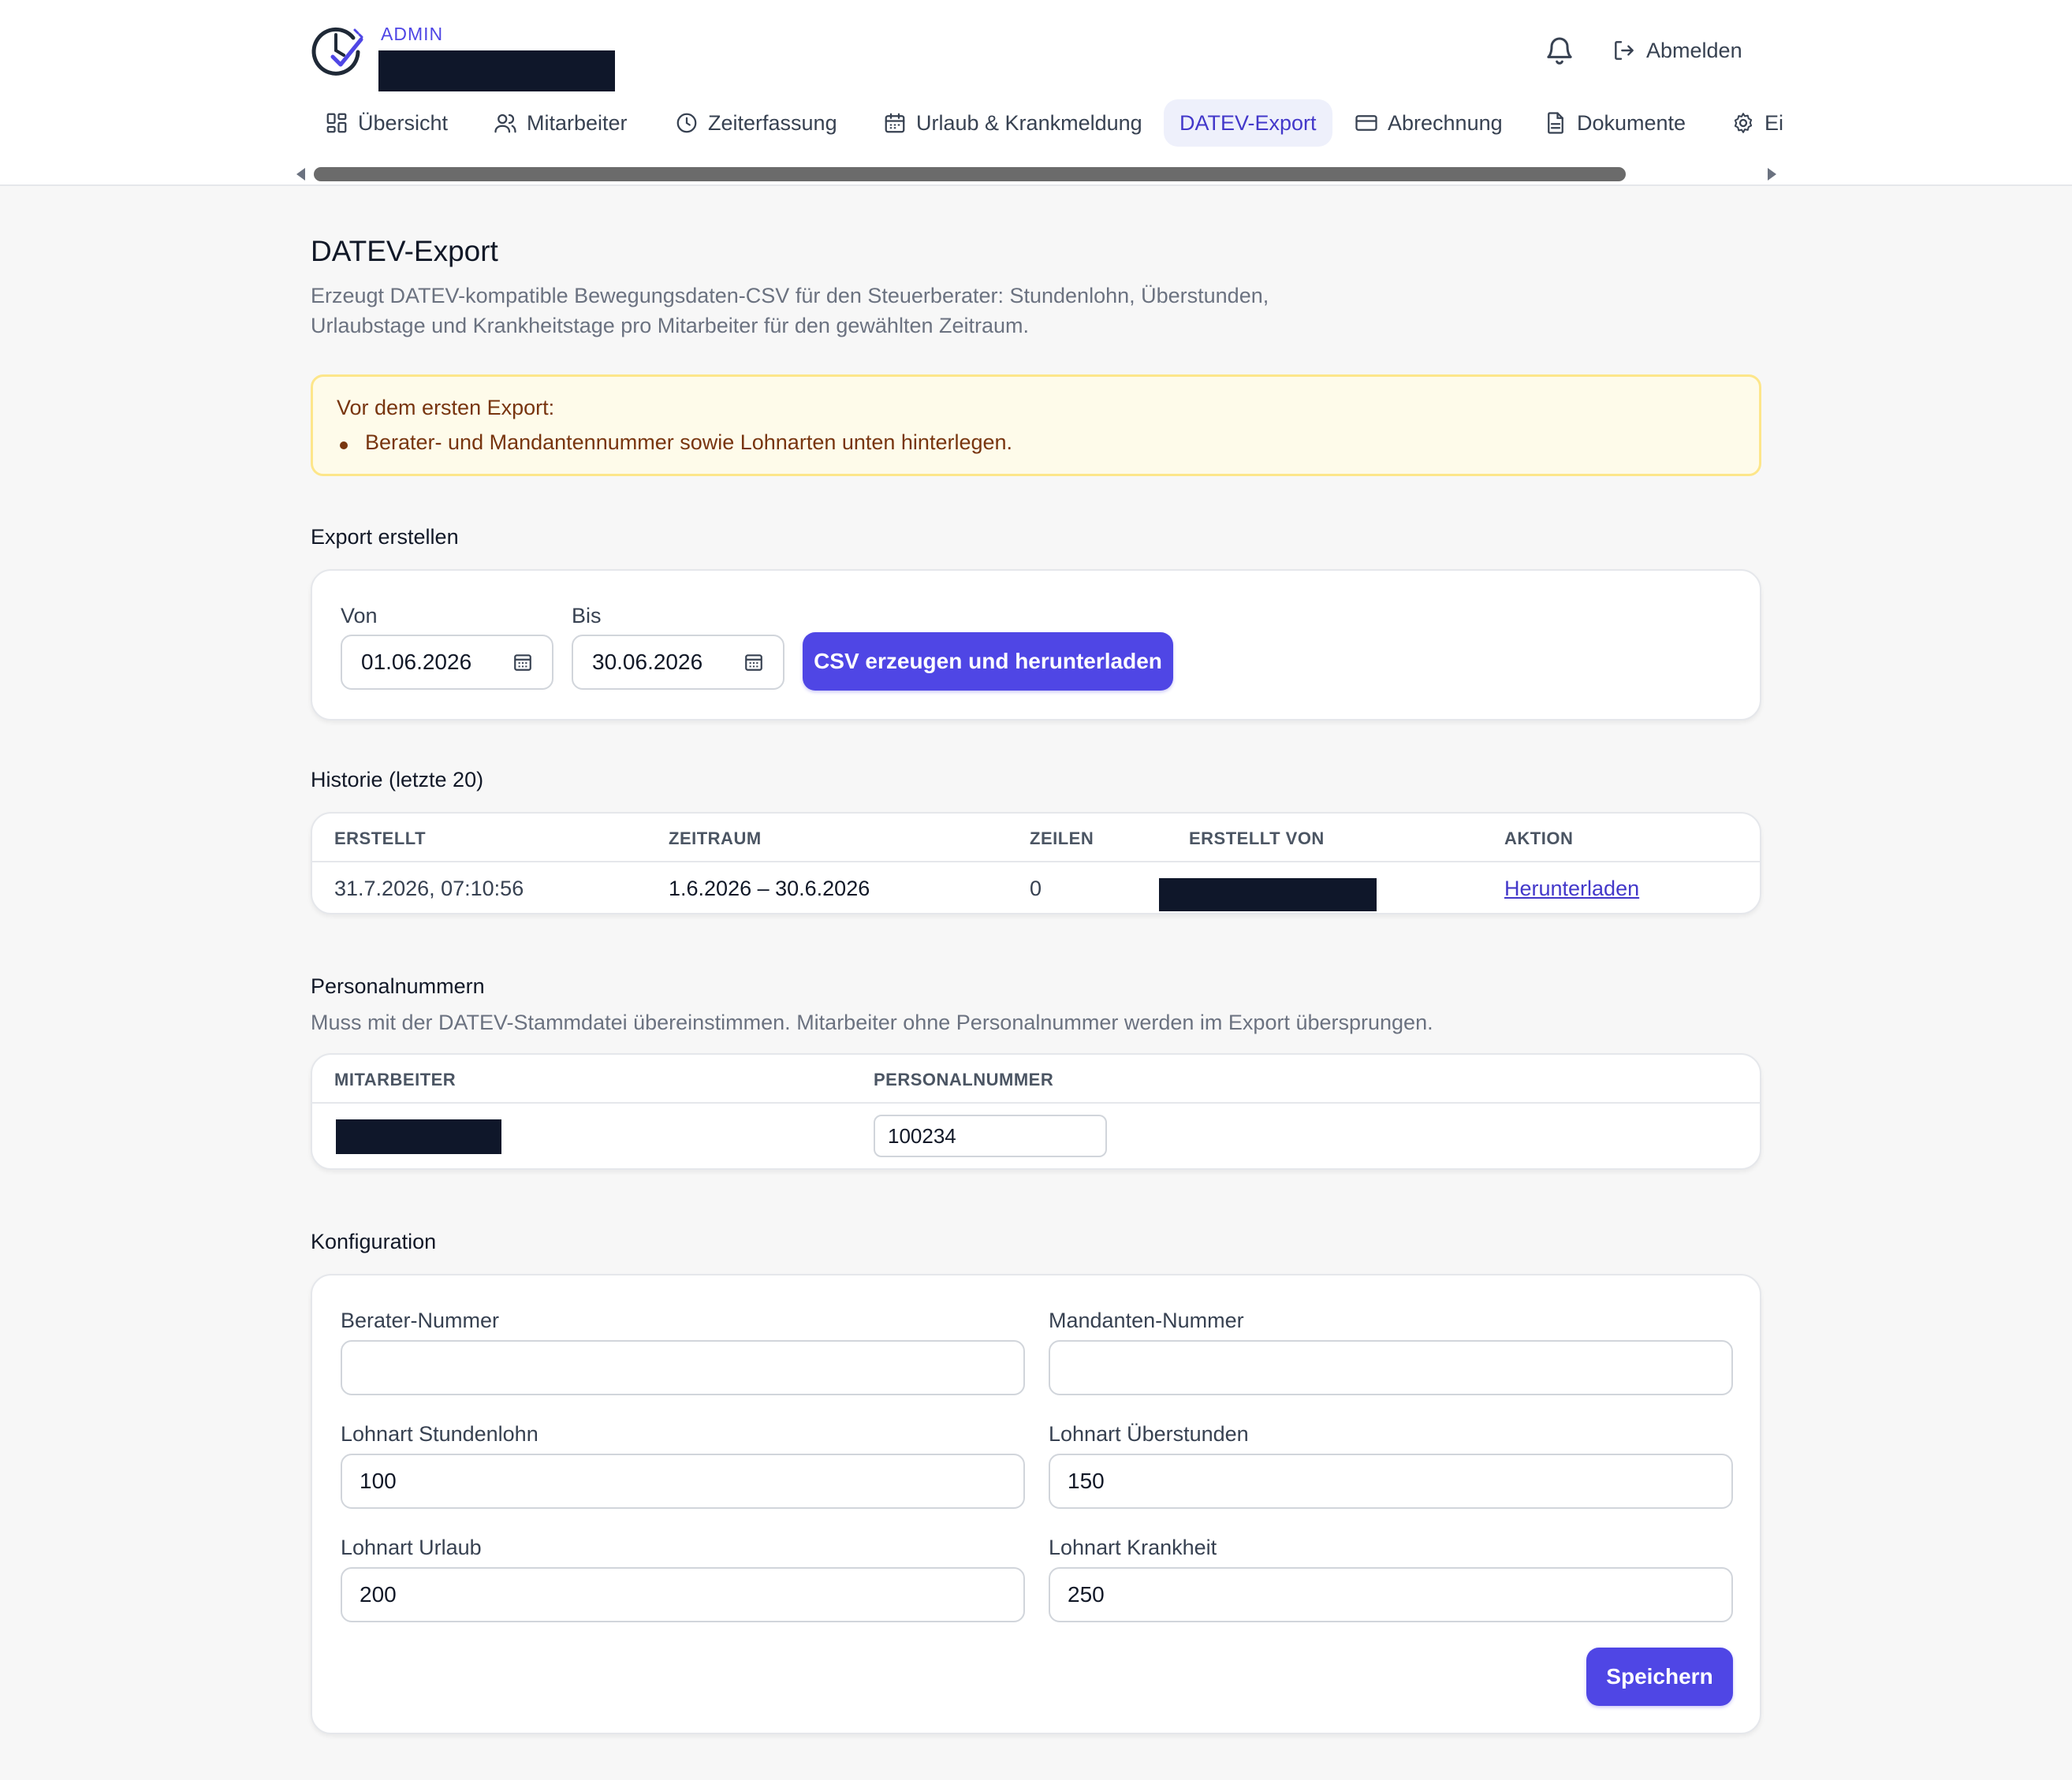  Describe the element at coordinates (300, 174) in the screenshot. I see `scroll-left-arrow` at that location.